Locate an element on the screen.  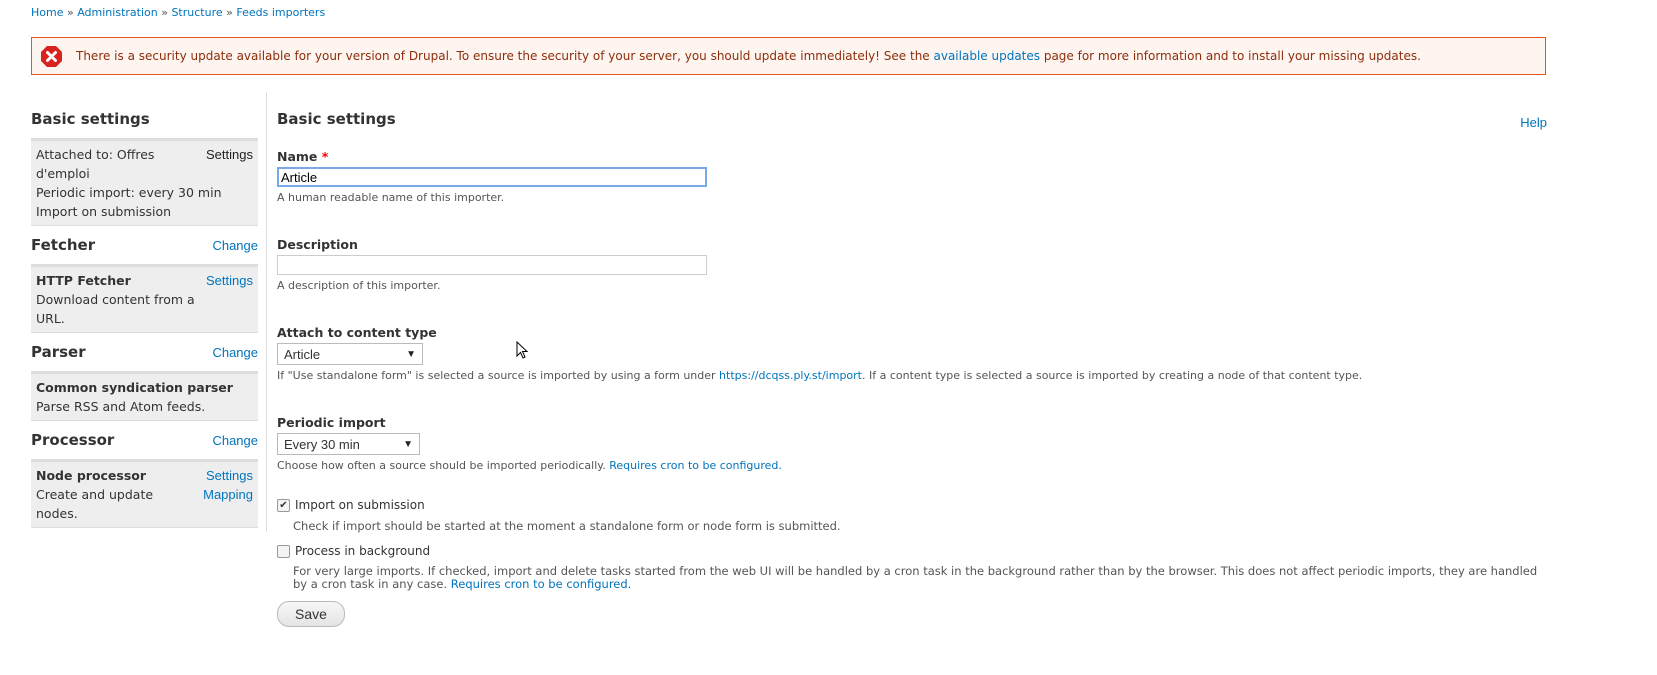
sidebar-section-basic-header: Basic settings is located at coordinates (144, 119).